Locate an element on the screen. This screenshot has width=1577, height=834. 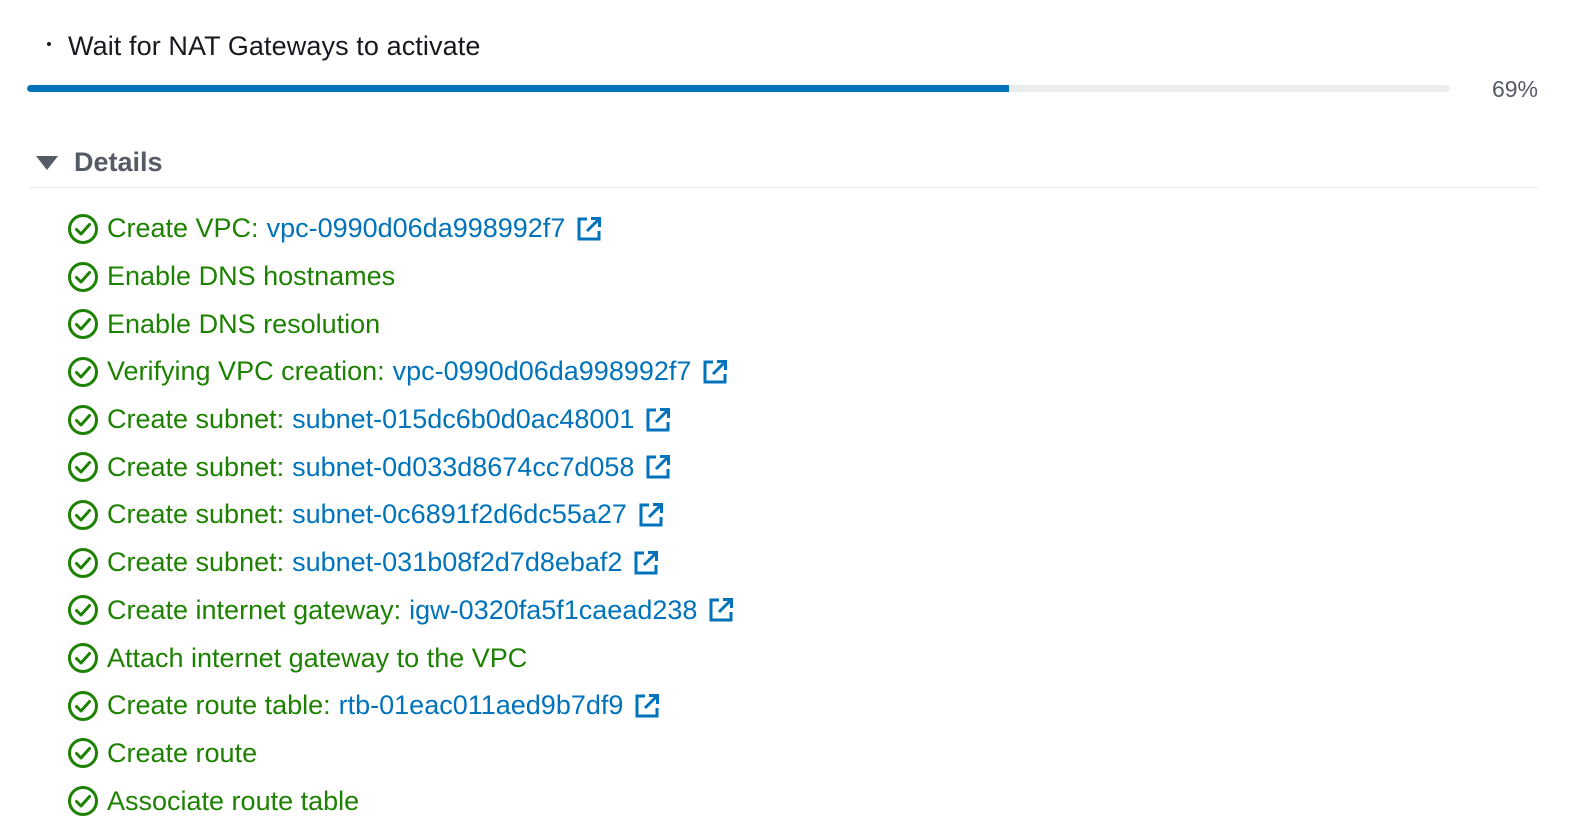
details-label: Details is located at coordinates (118, 162).